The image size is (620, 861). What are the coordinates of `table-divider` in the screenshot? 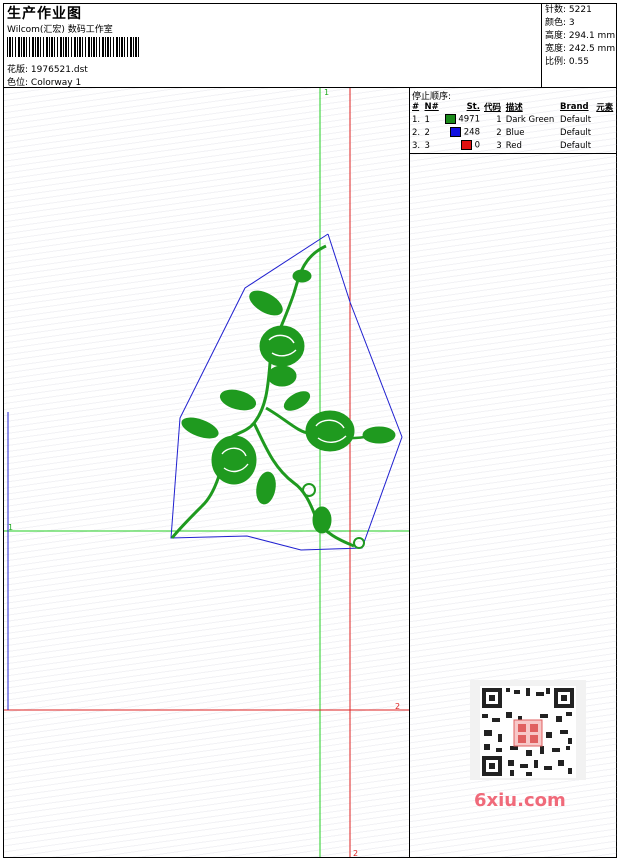 It's located at (513, 153).